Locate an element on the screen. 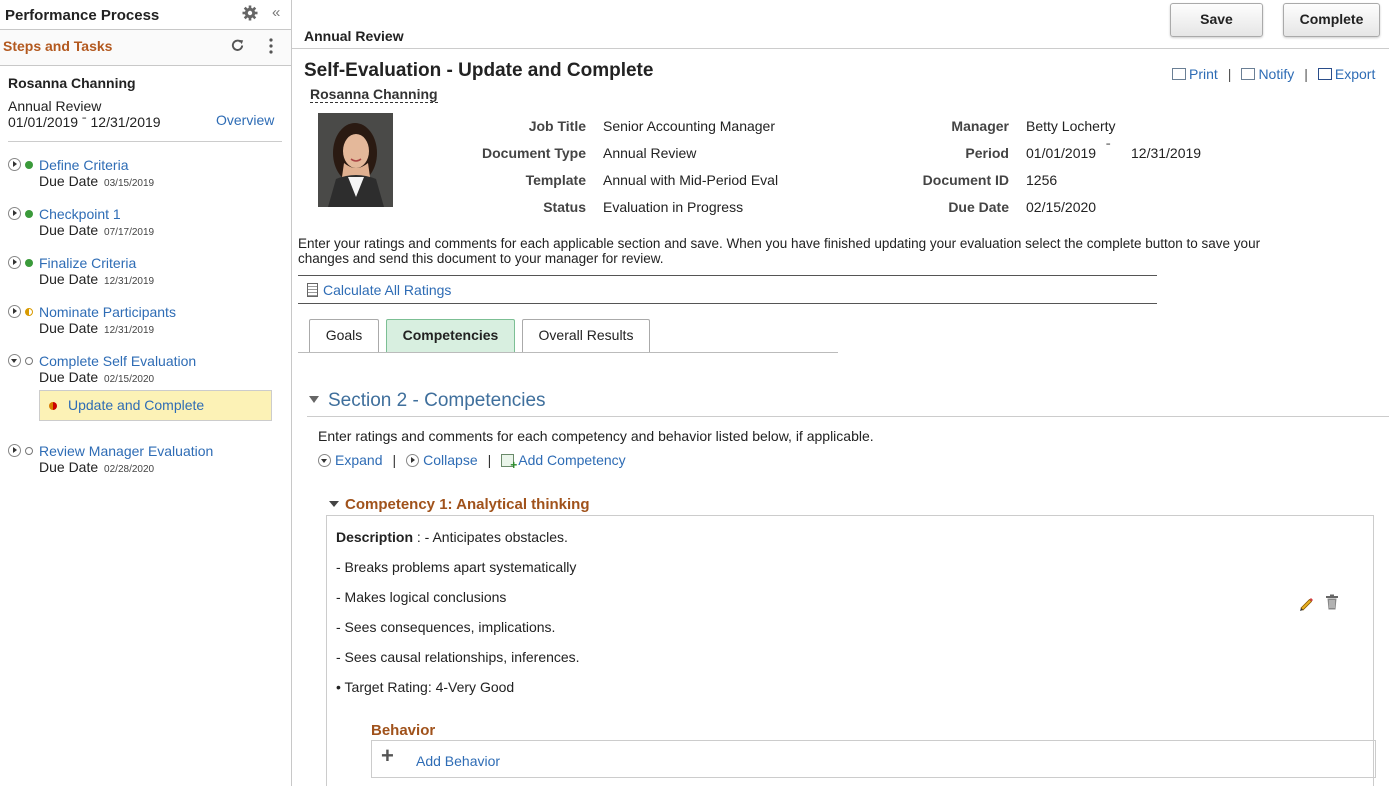 The image size is (1389, 786). step-due: Due Date 07/17/2019 is located at coordinates (96, 230).